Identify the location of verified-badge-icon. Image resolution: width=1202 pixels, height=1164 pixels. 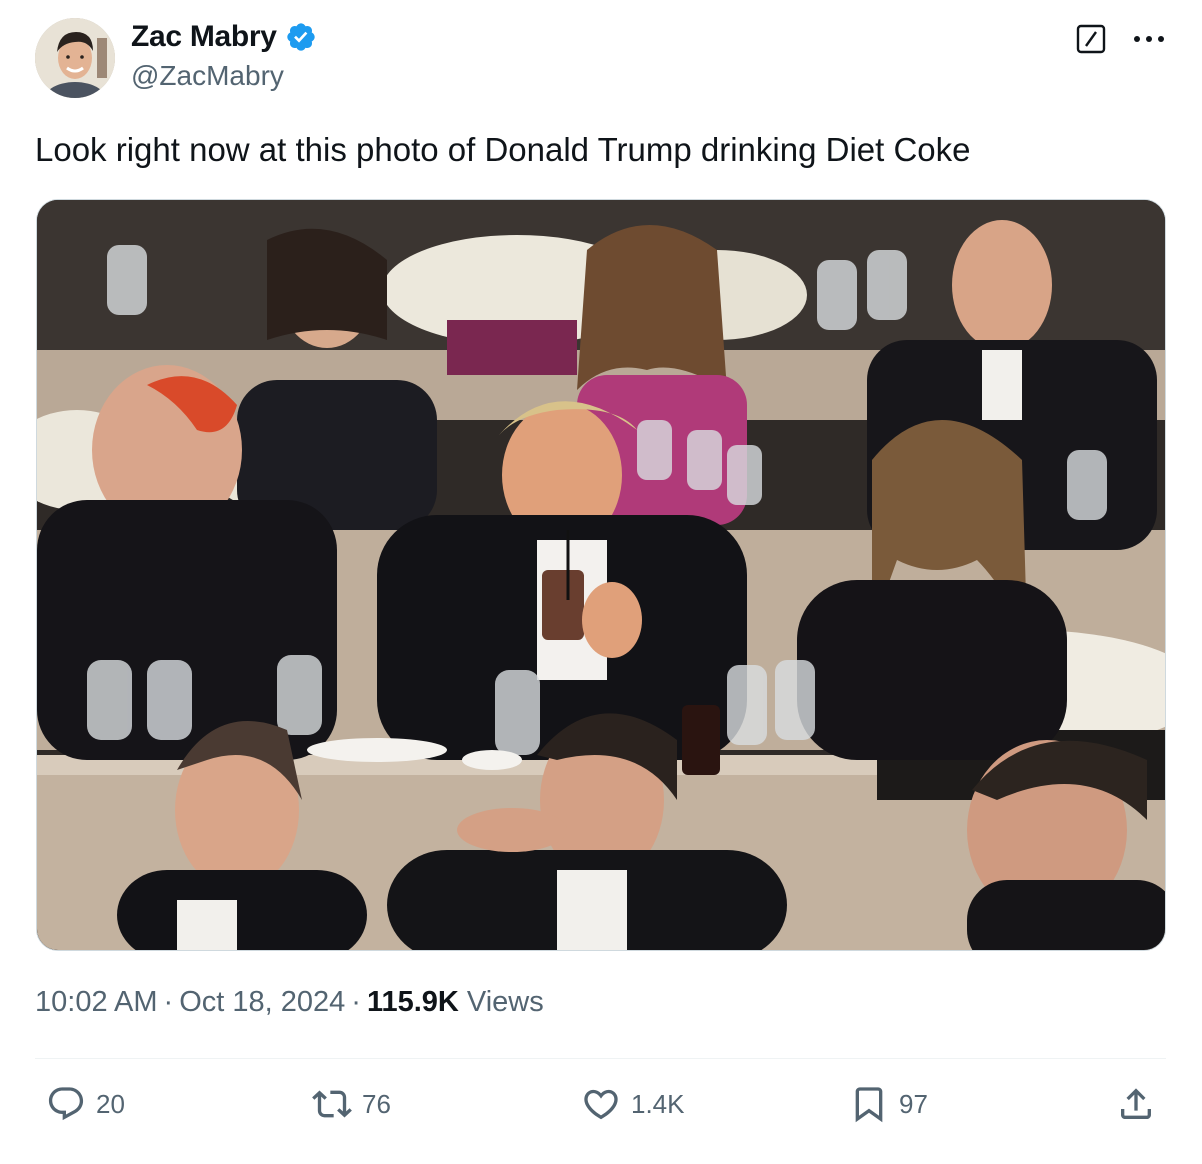
(301, 37).